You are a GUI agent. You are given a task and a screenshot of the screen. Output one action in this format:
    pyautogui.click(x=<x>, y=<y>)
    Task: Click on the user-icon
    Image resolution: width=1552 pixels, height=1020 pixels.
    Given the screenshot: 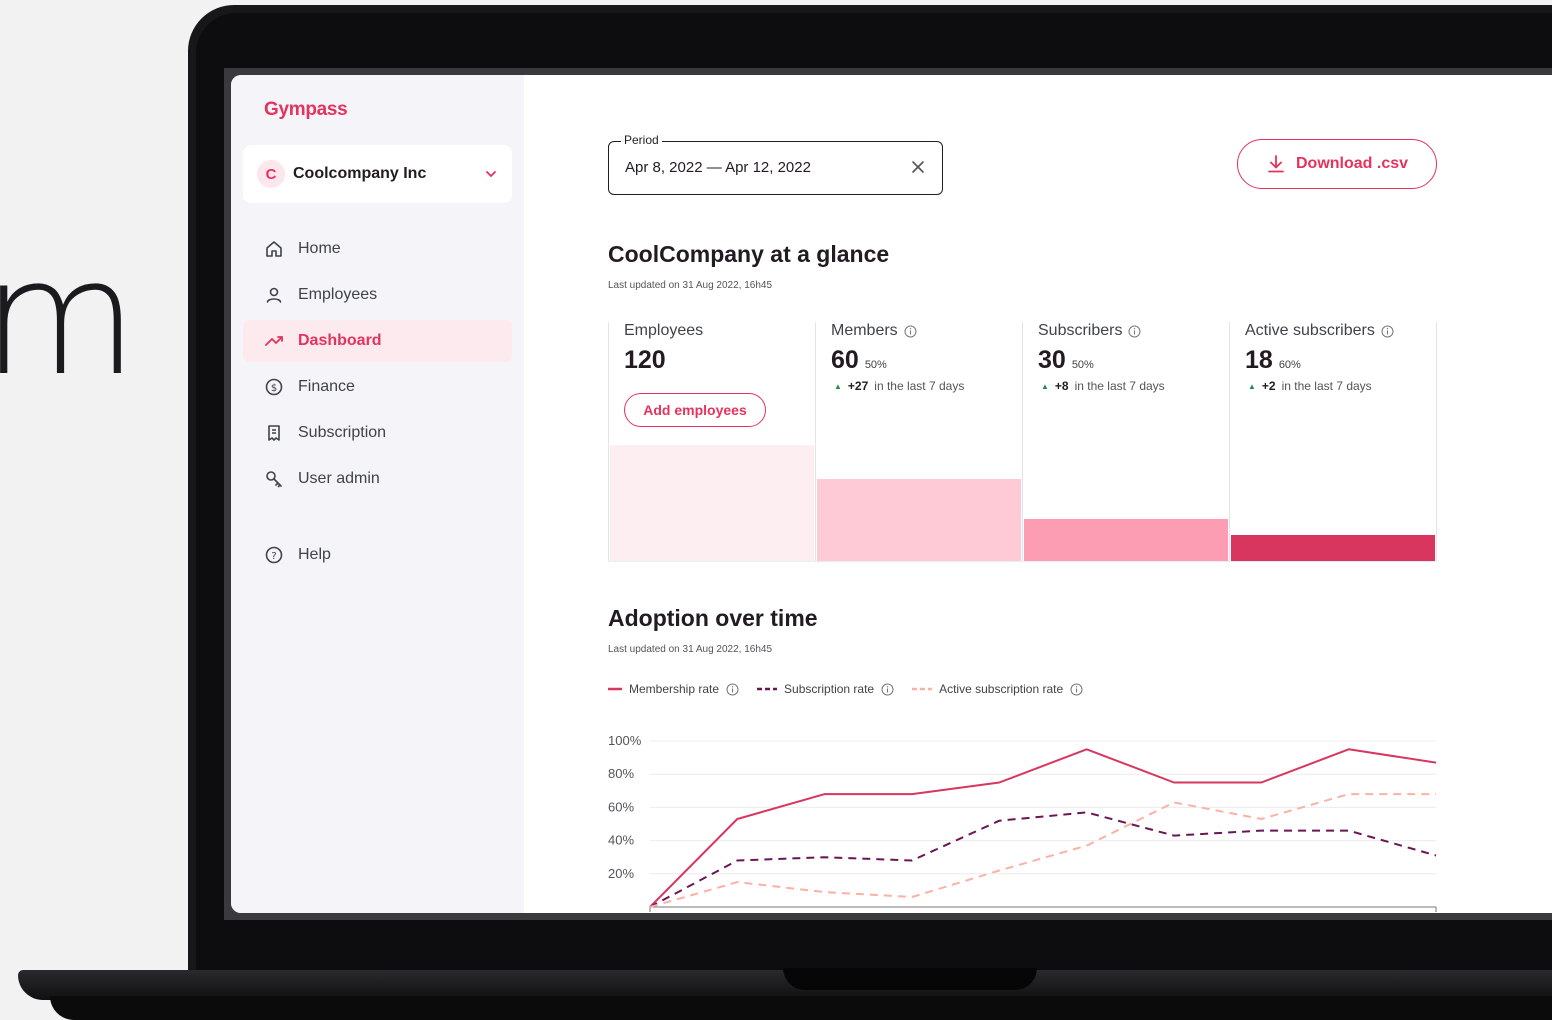 What is the action you would take?
    pyautogui.click(x=274, y=295)
    